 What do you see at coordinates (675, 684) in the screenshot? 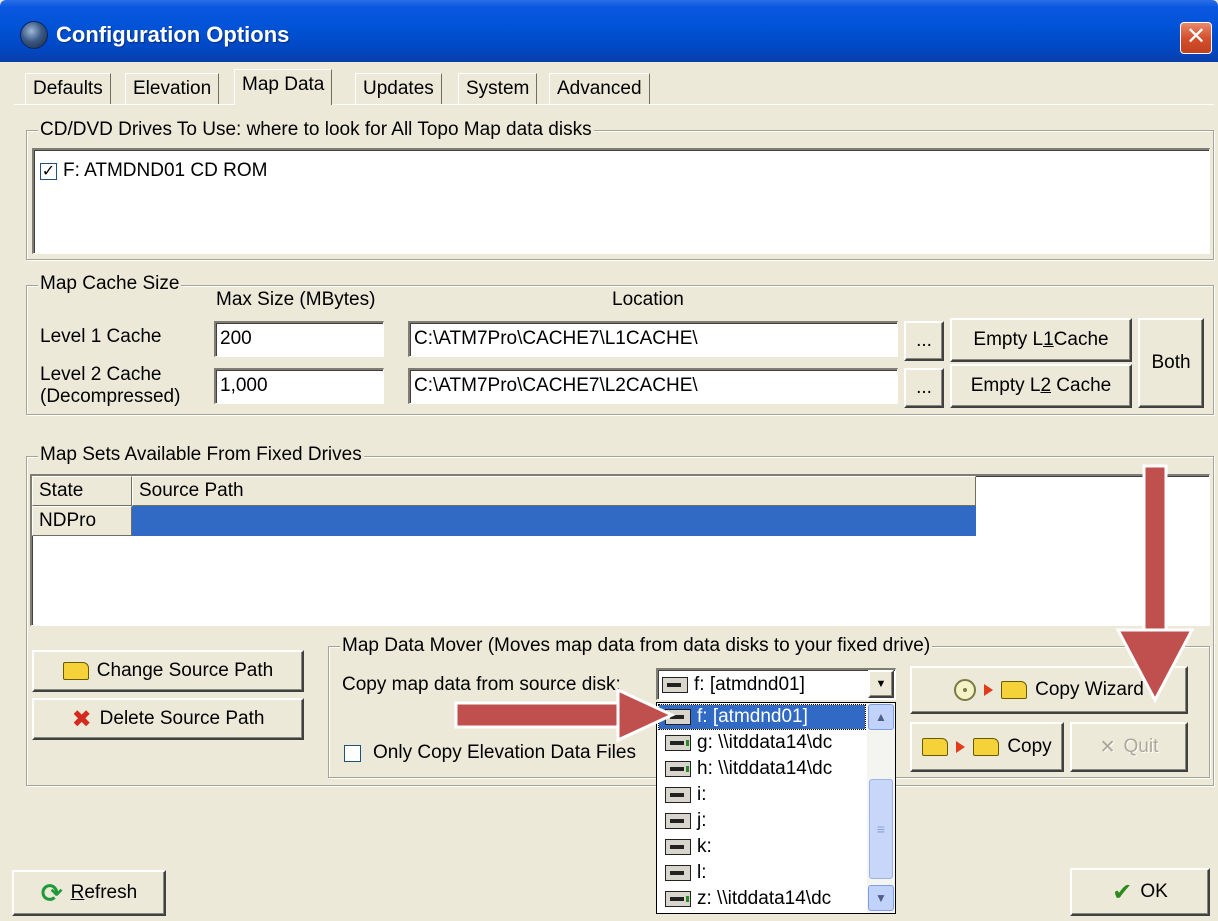
I see `cd-drive-icon` at bounding box center [675, 684].